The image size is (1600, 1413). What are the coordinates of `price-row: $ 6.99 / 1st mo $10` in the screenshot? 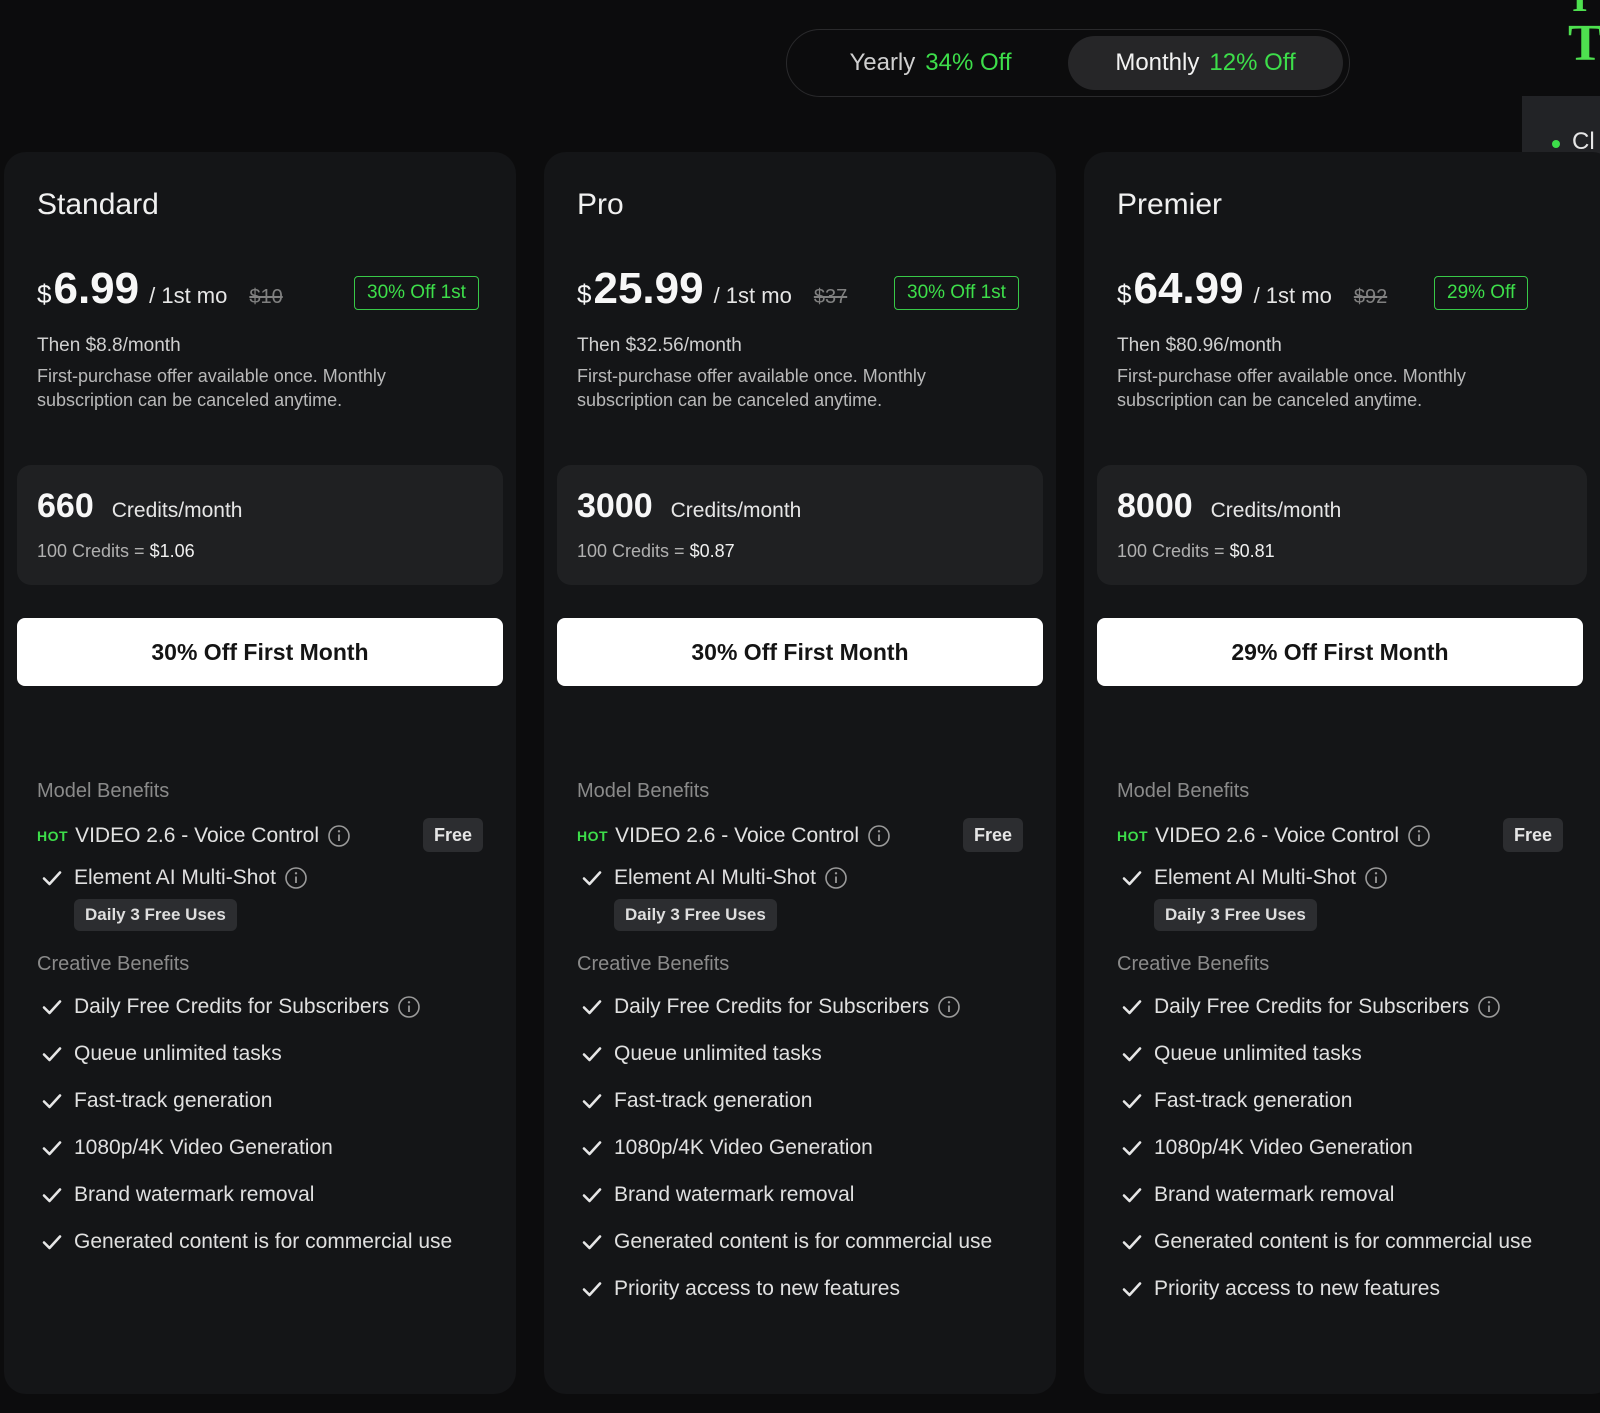 It's located at (160, 294).